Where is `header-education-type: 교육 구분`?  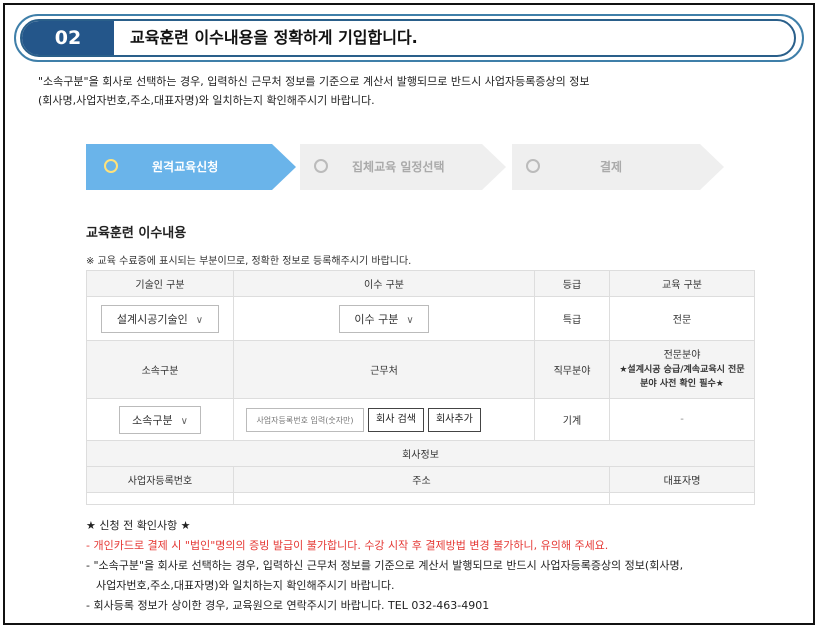 header-education-type: 교육 구분 is located at coordinates (682, 283).